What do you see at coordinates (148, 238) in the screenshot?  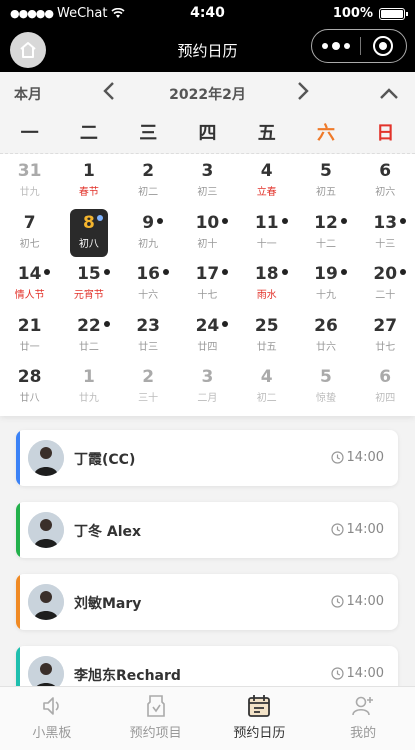 I see `day-cell: 9 初九` at bounding box center [148, 238].